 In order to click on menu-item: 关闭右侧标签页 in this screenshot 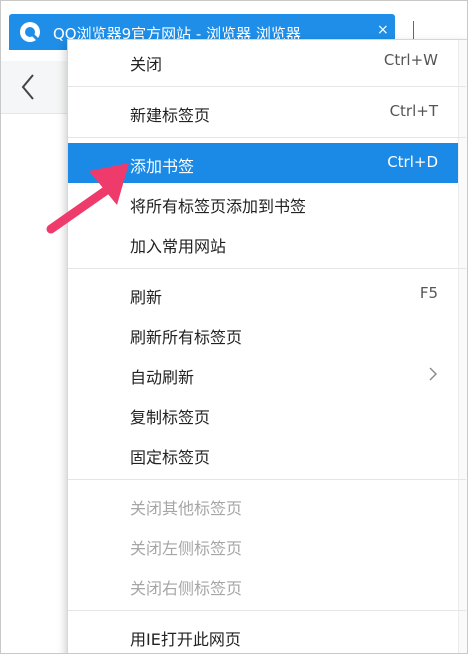, I will do `click(263, 585)`.